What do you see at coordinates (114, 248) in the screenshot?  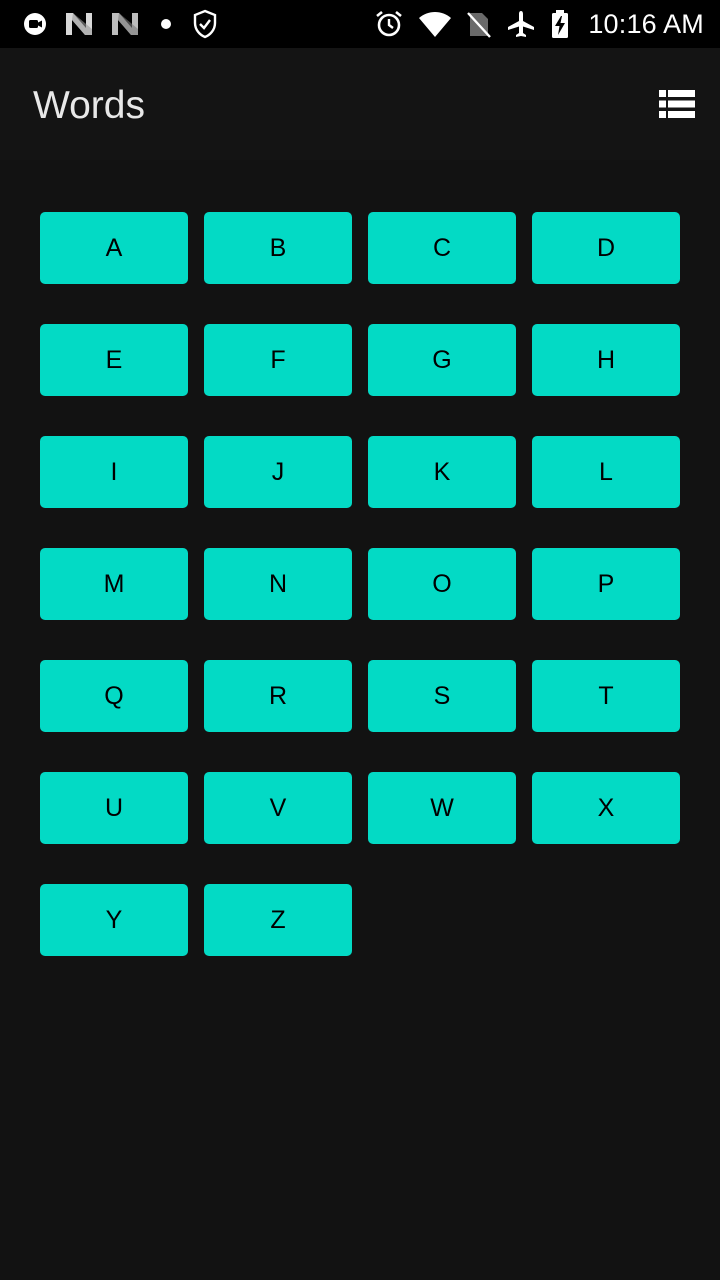 I see `letter-button-a: A` at bounding box center [114, 248].